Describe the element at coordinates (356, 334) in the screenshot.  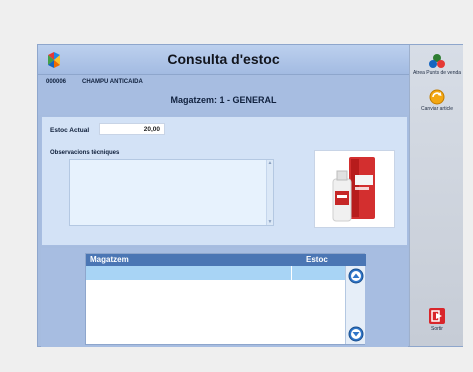
I see `scroll-down-icon` at that location.